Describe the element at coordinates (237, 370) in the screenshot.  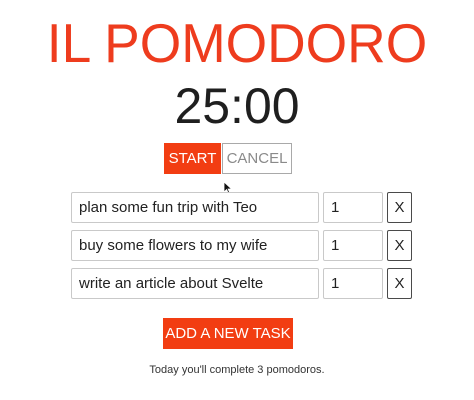
I see `pomodoro-summary: Today you'll complete 3 pomodoros.` at that location.